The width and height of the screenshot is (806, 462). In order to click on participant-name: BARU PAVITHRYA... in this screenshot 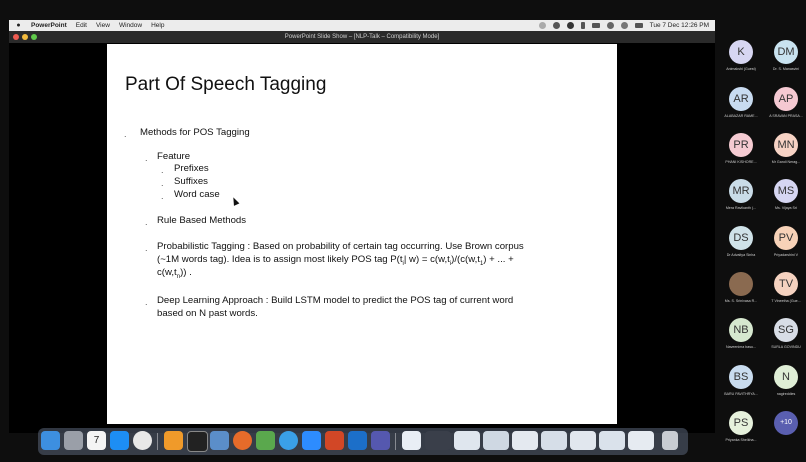, I will do `click(741, 394)`.